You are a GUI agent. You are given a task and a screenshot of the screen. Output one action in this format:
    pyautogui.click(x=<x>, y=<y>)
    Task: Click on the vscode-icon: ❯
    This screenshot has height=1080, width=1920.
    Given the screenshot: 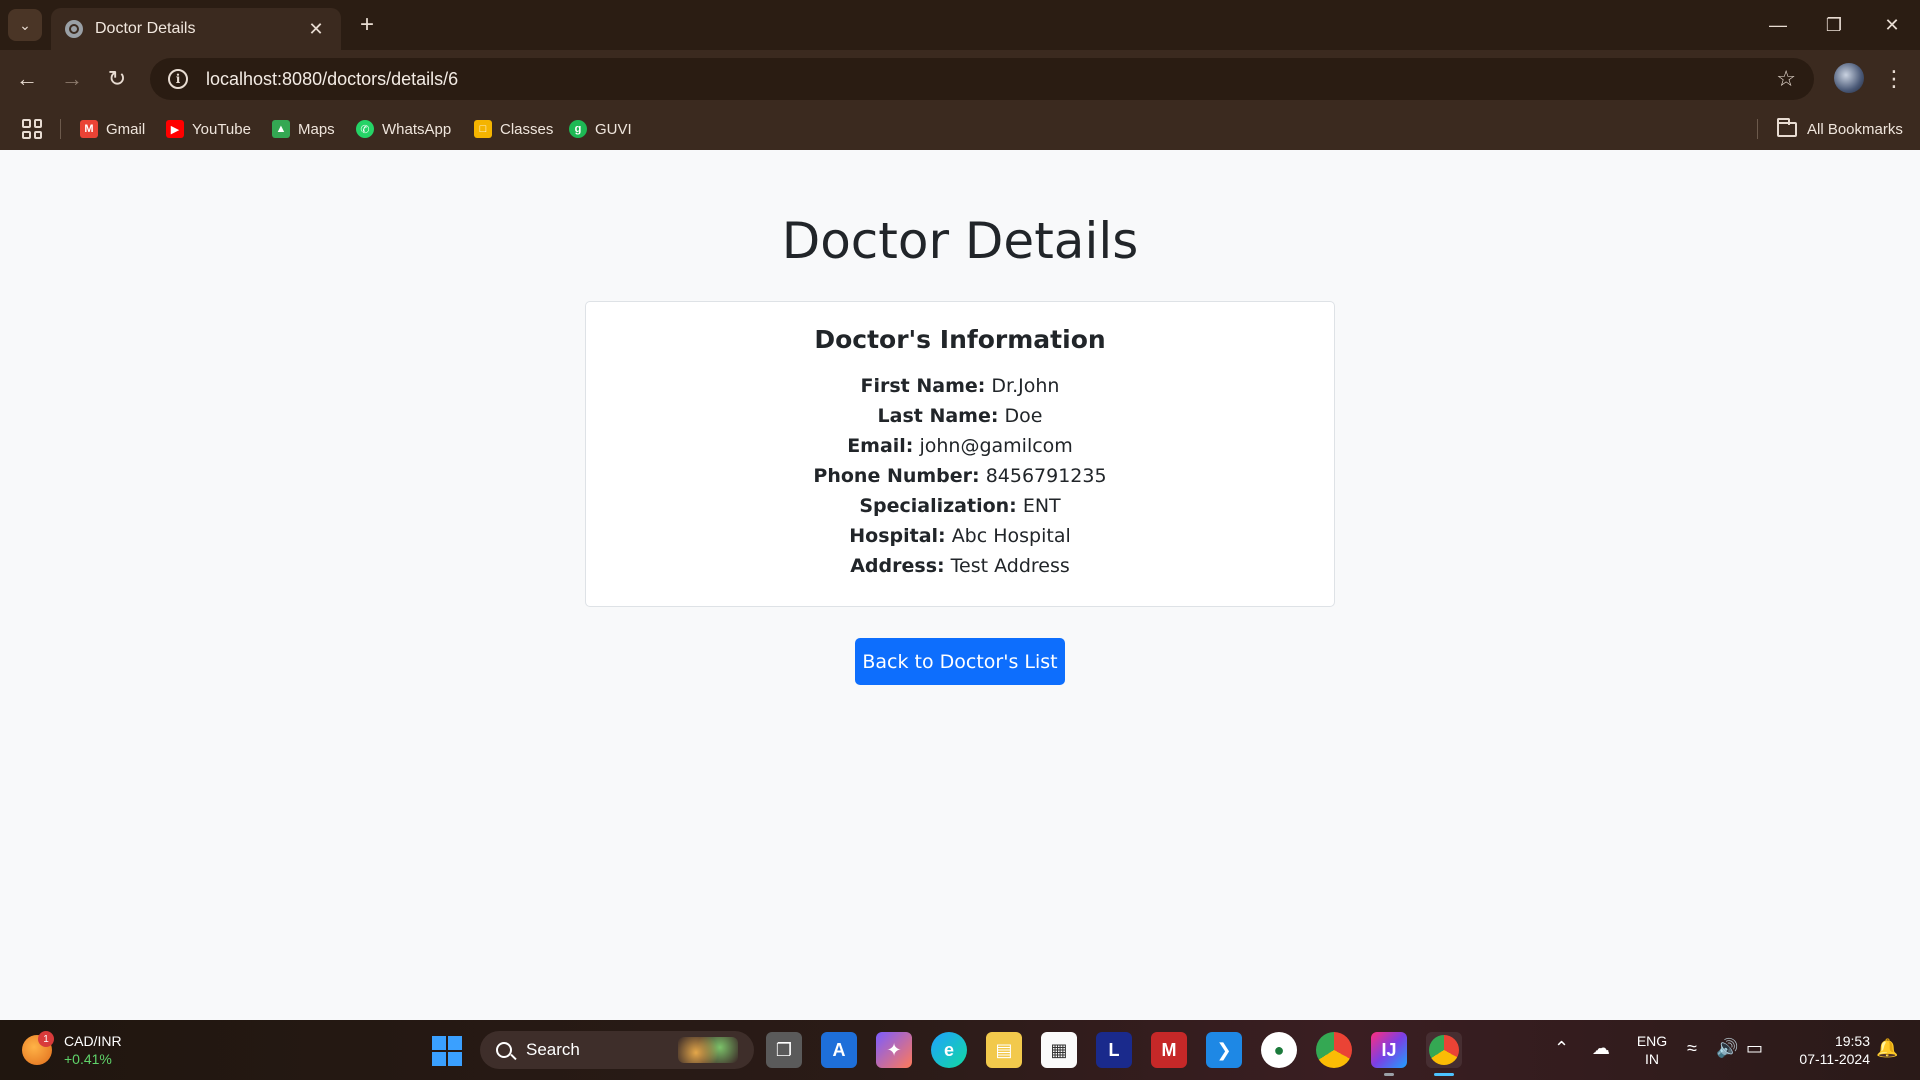 What is the action you would take?
    pyautogui.click(x=1224, y=1050)
    